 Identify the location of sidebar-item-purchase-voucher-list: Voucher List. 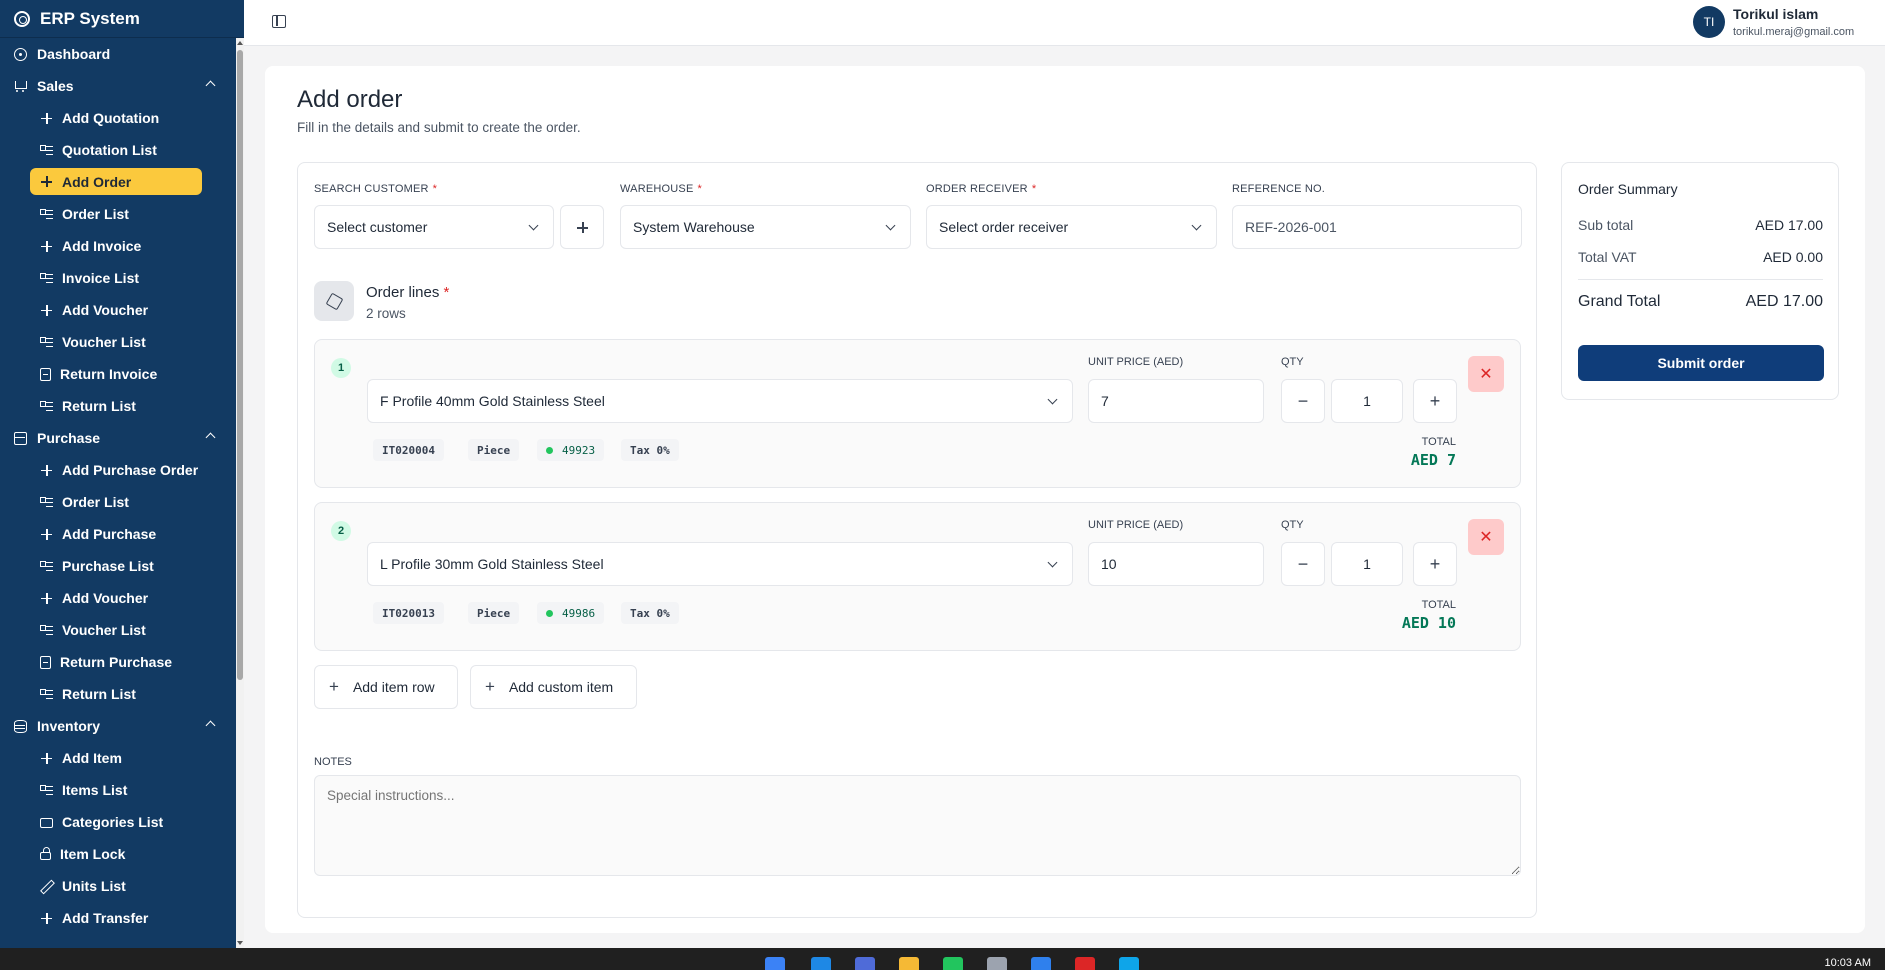
(118, 630).